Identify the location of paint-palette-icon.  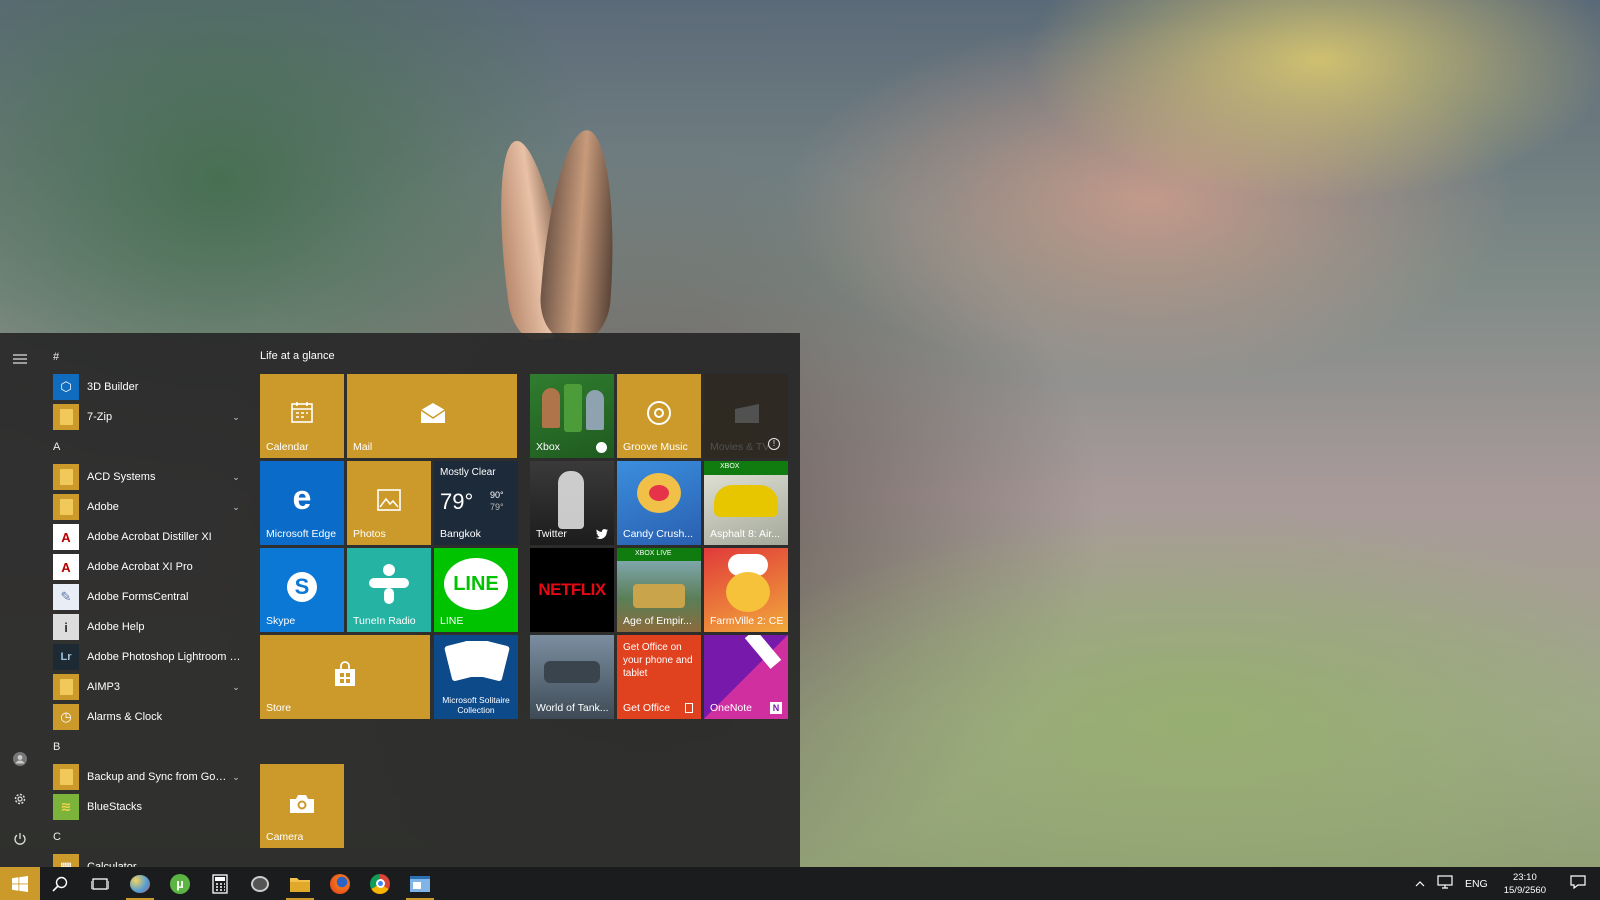
(140, 883).